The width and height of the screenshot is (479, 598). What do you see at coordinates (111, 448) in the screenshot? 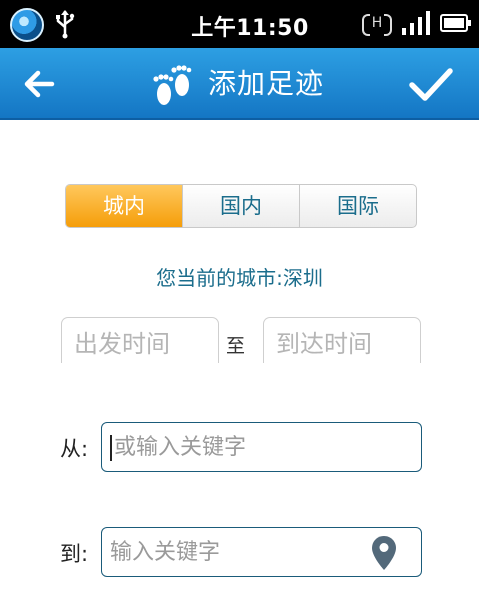
I see `text-caret` at bounding box center [111, 448].